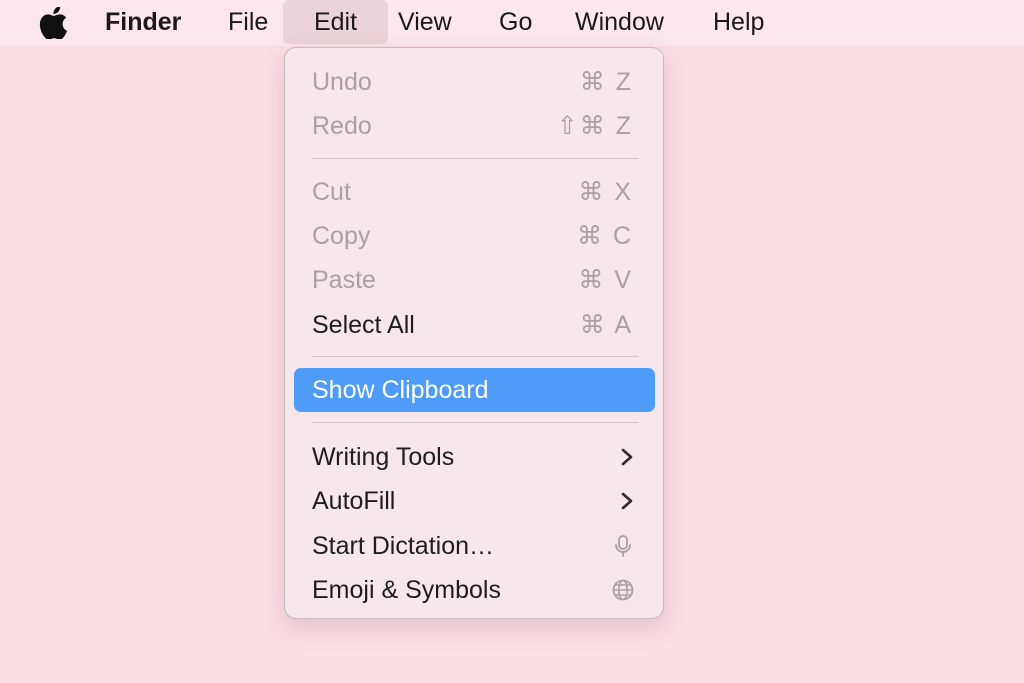  I want to click on menu-item-shortcut: ⌘ V, so click(605, 280).